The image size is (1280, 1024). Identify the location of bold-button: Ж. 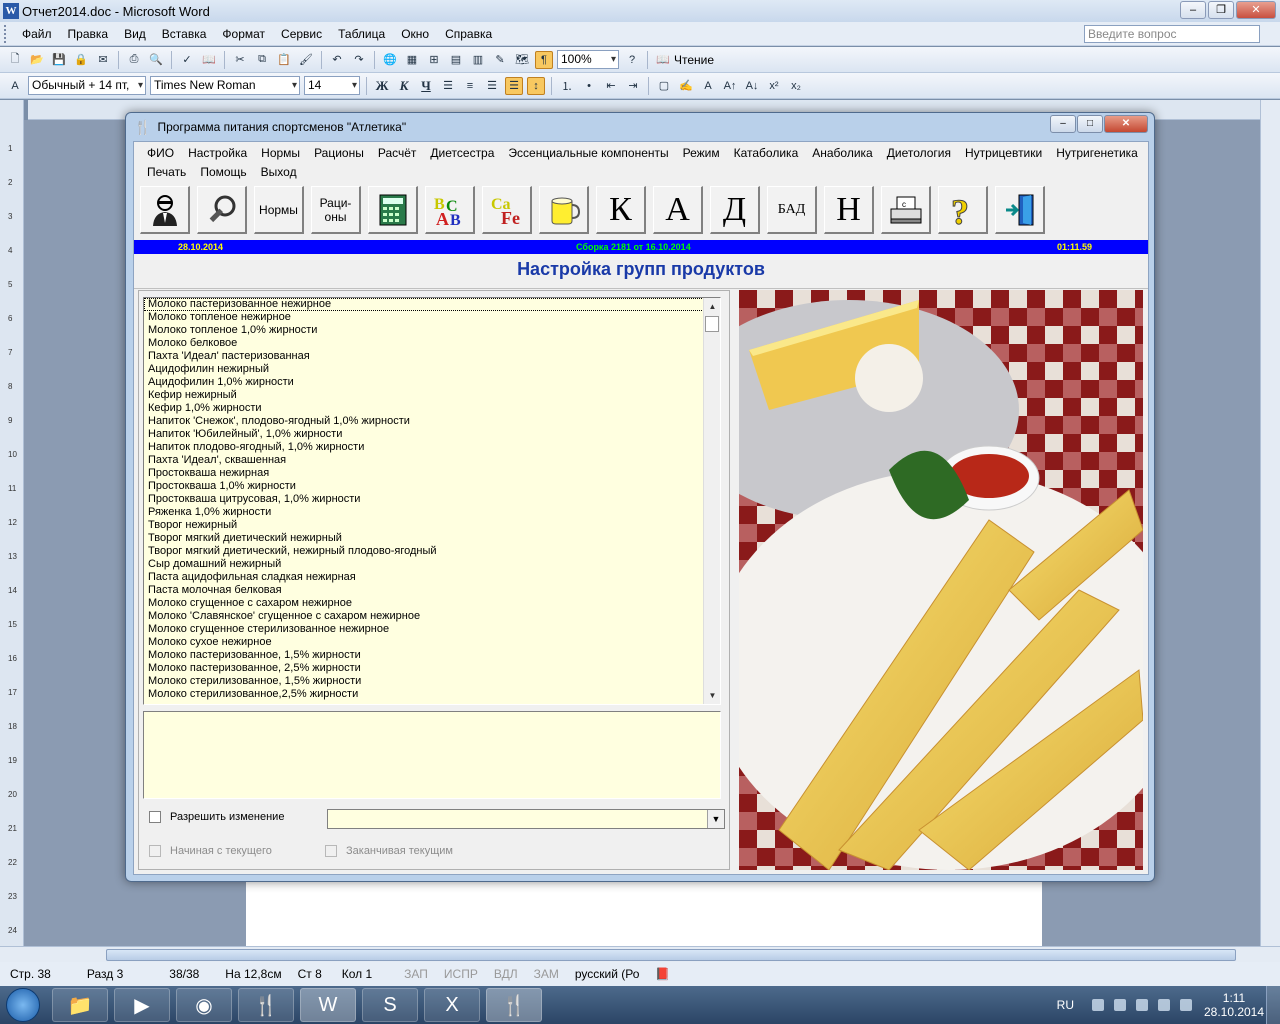
(382, 86).